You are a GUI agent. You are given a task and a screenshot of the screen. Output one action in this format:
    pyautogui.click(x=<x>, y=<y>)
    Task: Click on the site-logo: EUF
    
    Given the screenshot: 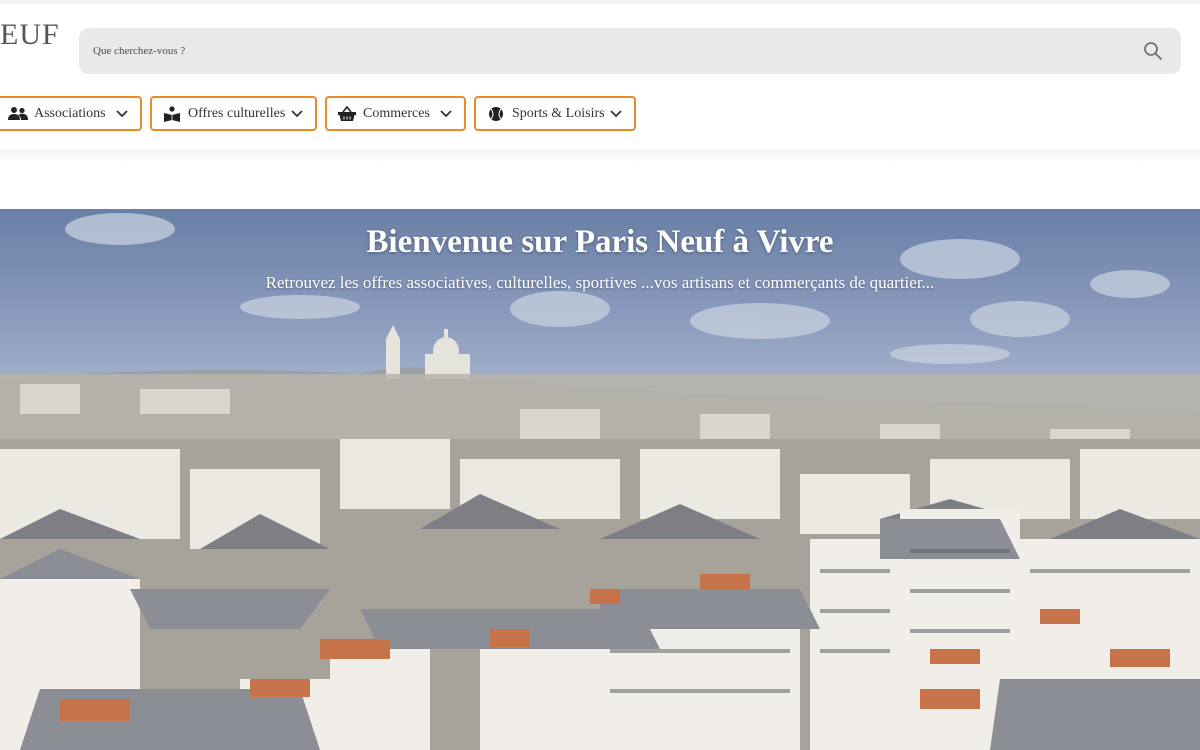 What is the action you would take?
    pyautogui.click(x=30, y=35)
    